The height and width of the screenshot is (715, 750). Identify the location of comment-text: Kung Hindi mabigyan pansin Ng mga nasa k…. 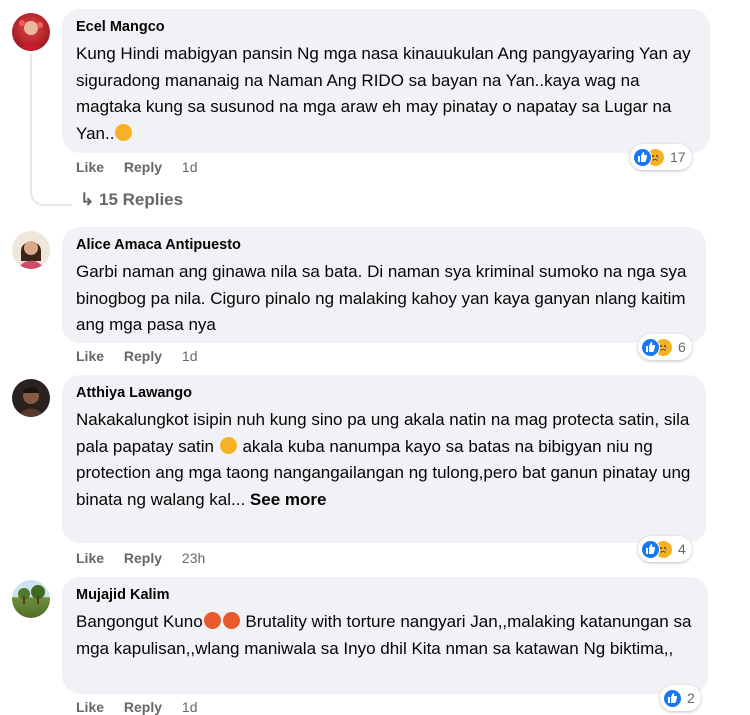
(386, 94).